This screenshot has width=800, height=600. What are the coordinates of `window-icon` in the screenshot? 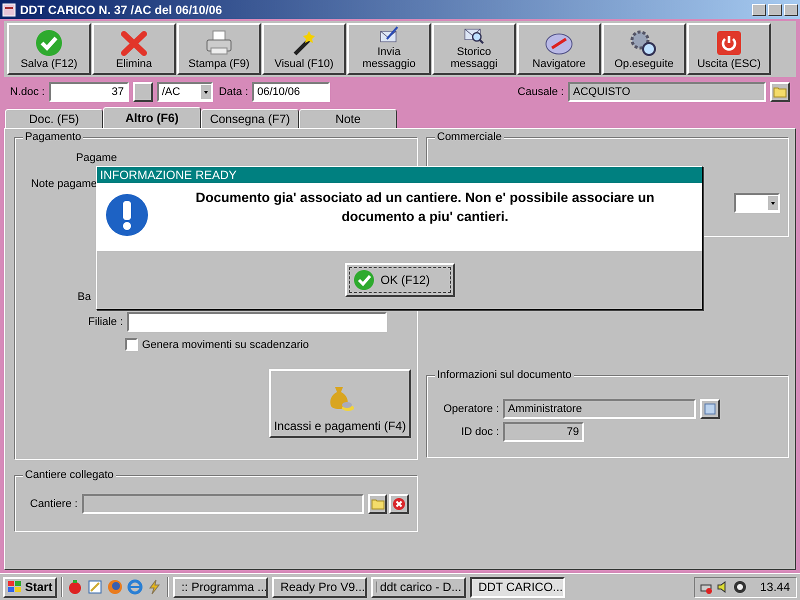 It's located at (710, 409).